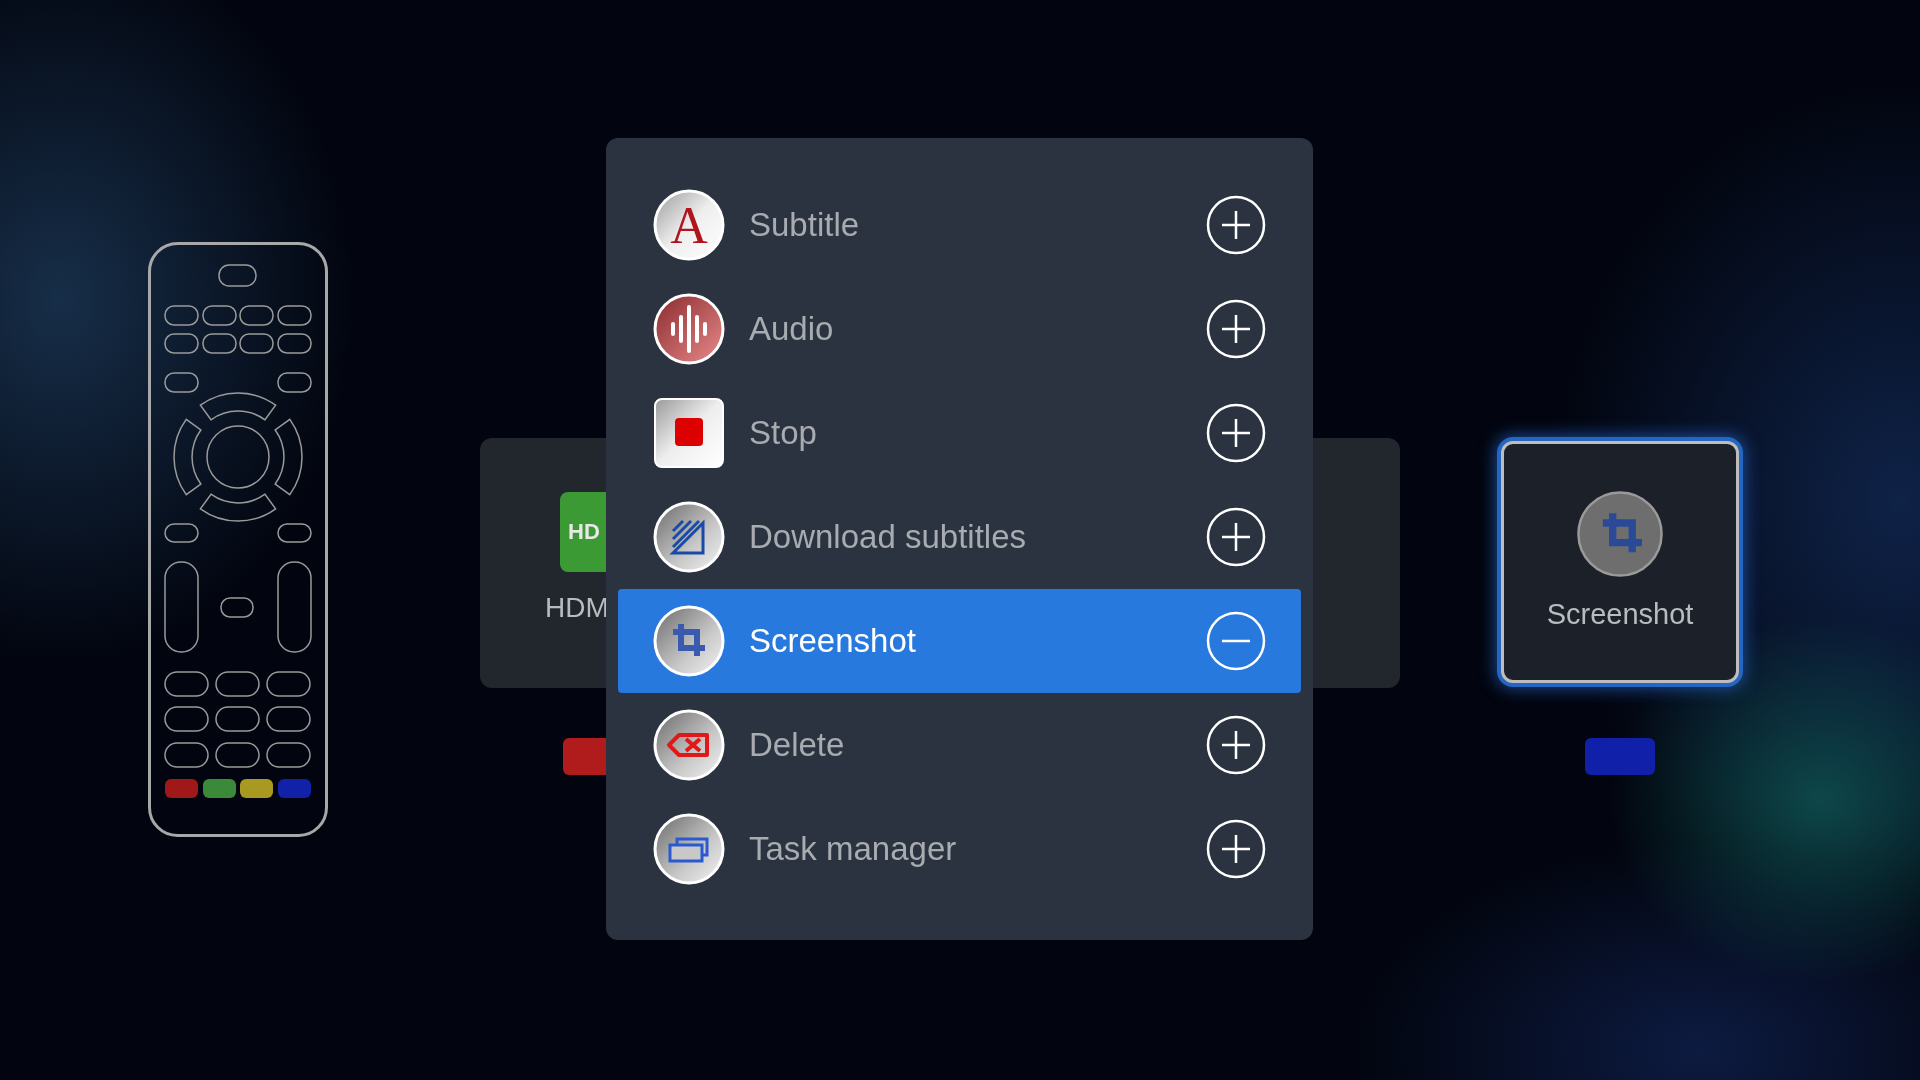 The width and height of the screenshot is (1920, 1080). Describe the element at coordinates (583, 532) in the screenshot. I see `hdmi-badge: HD` at that location.